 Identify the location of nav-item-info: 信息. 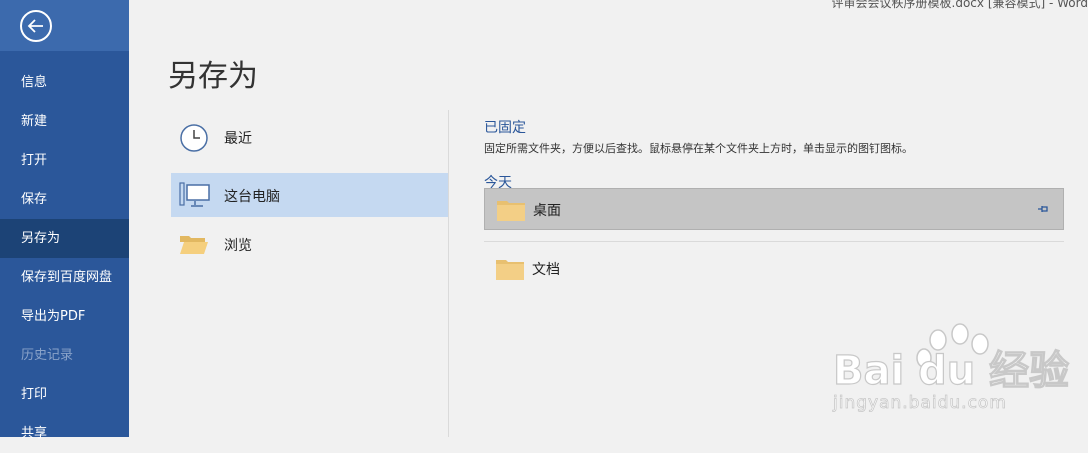
(64, 82).